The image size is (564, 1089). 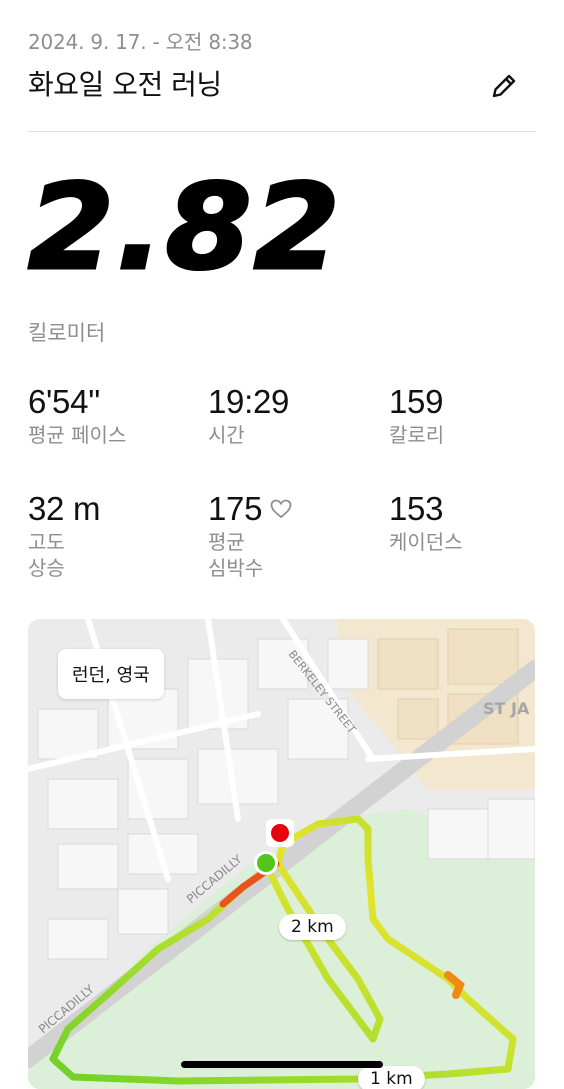 I want to click on edit-button, so click(x=504, y=86).